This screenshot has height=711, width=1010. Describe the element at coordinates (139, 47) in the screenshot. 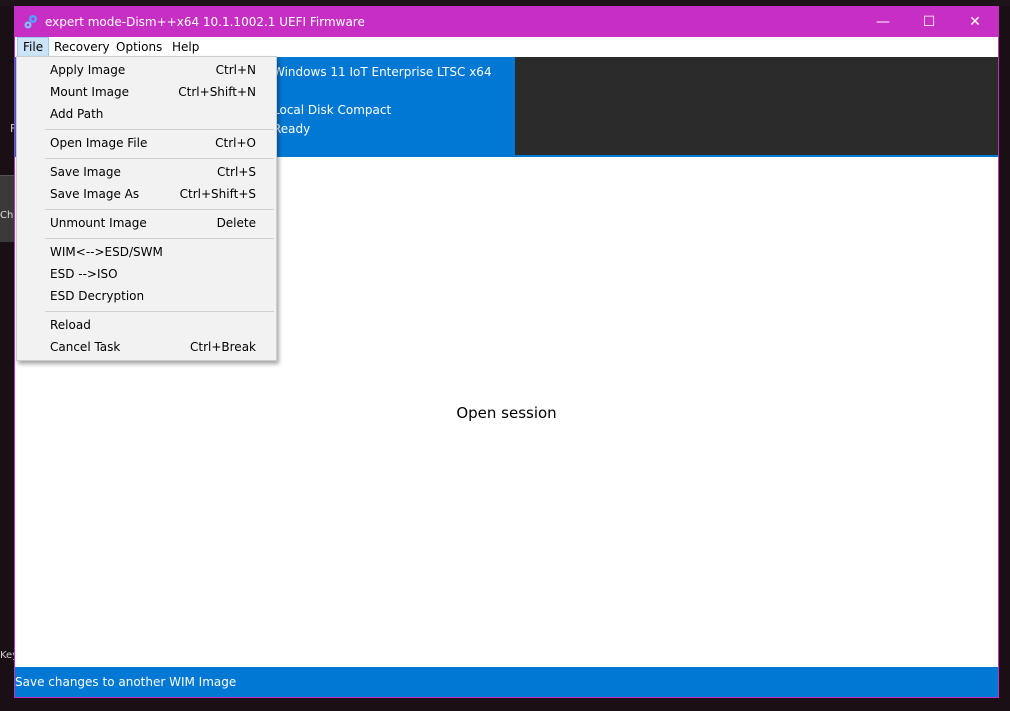

I see `menu-options: Options` at that location.